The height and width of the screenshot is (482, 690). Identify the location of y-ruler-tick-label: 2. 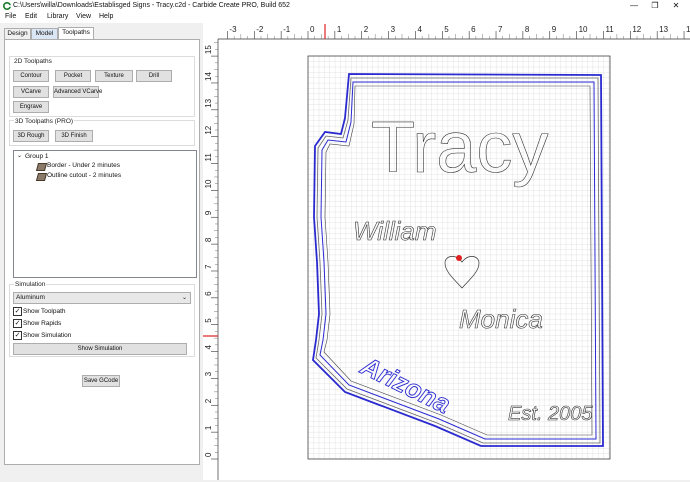
(208, 400).